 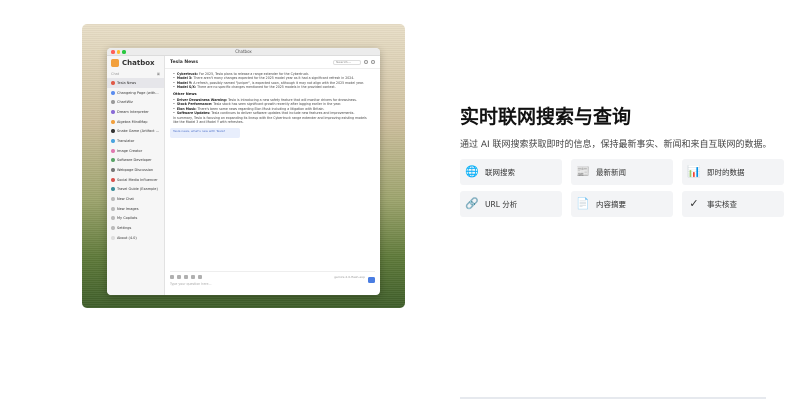 I want to click on sidebar-item-label: Dream Interpreter, so click(x=133, y=111).